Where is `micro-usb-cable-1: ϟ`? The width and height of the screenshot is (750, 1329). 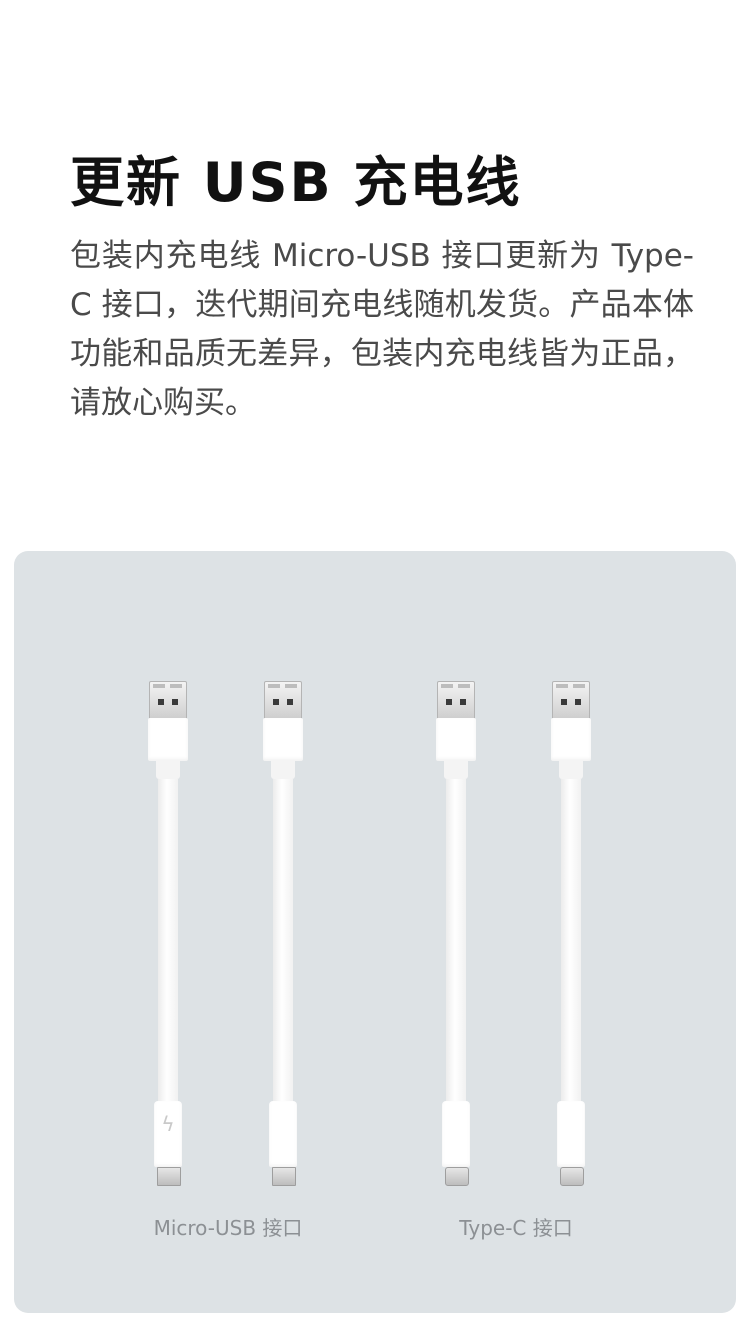
micro-usb-cable-1: ϟ is located at coordinates (168, 933).